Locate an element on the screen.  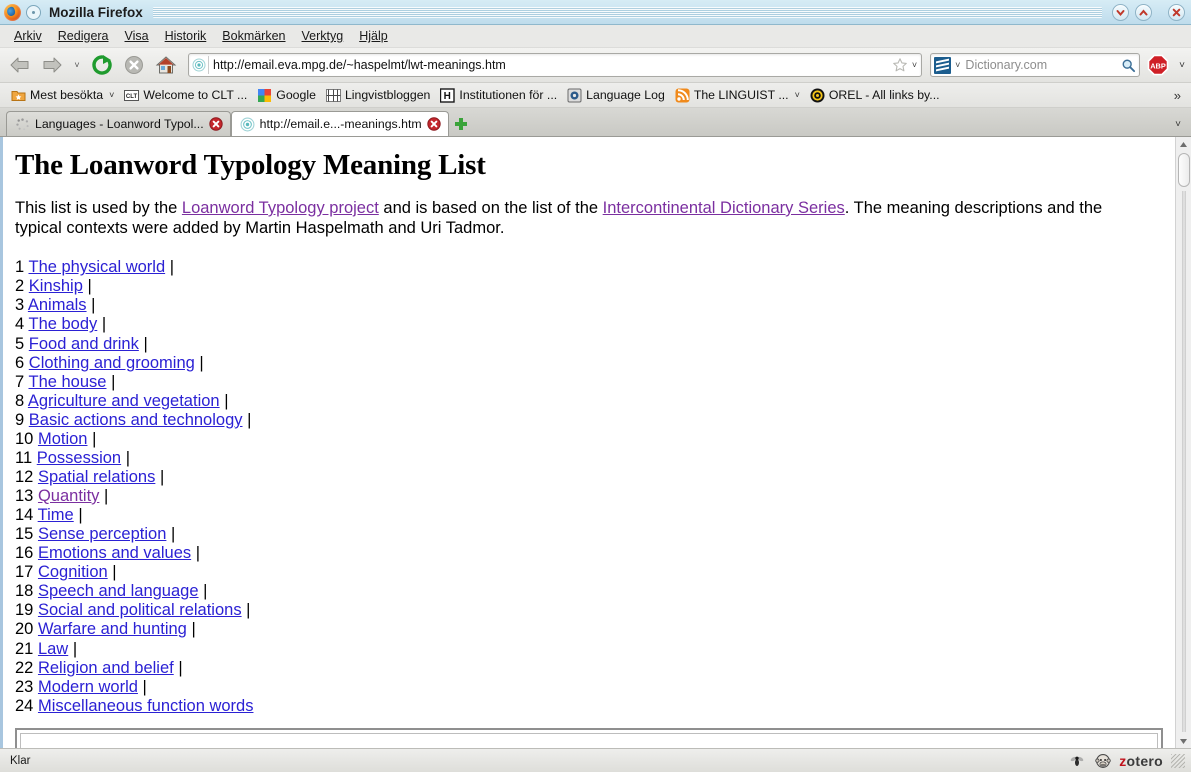
tab-list-dropdown-icon: ˅ is located at coordinates (1181, 127).